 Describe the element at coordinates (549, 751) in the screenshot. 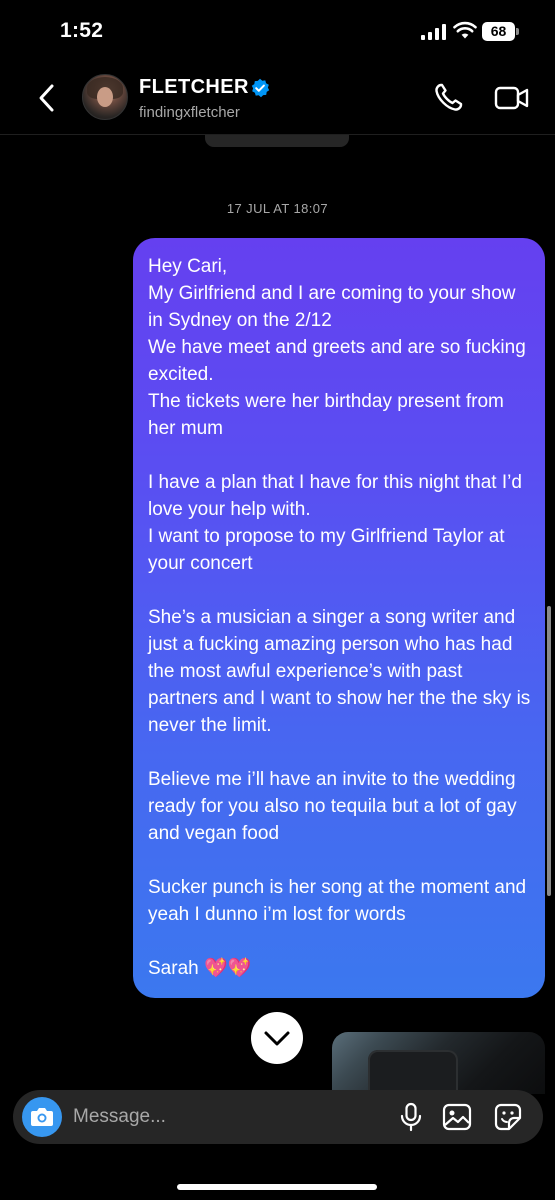

I see `scrollbar` at that location.